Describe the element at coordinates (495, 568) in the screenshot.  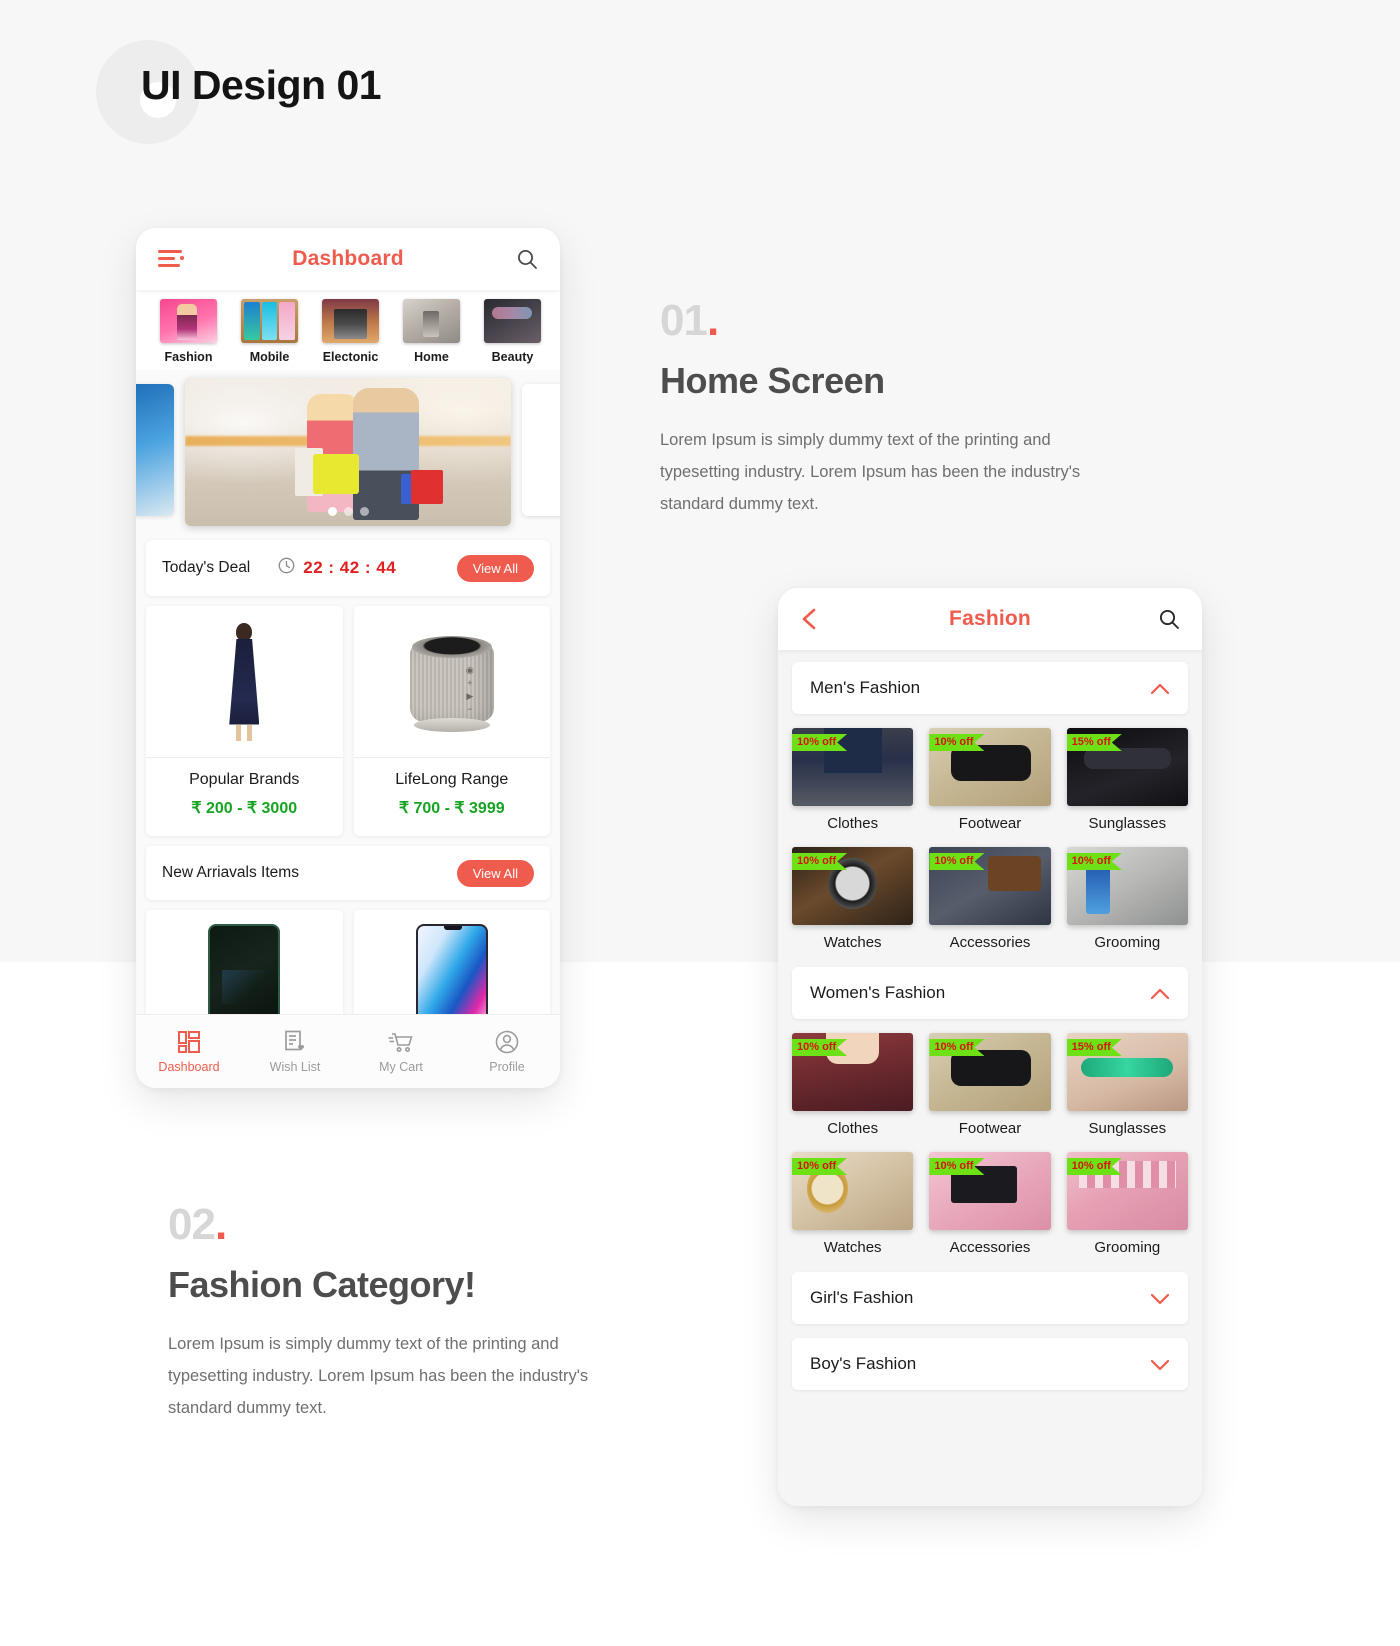
I see `deal-view-all-button: View All` at that location.